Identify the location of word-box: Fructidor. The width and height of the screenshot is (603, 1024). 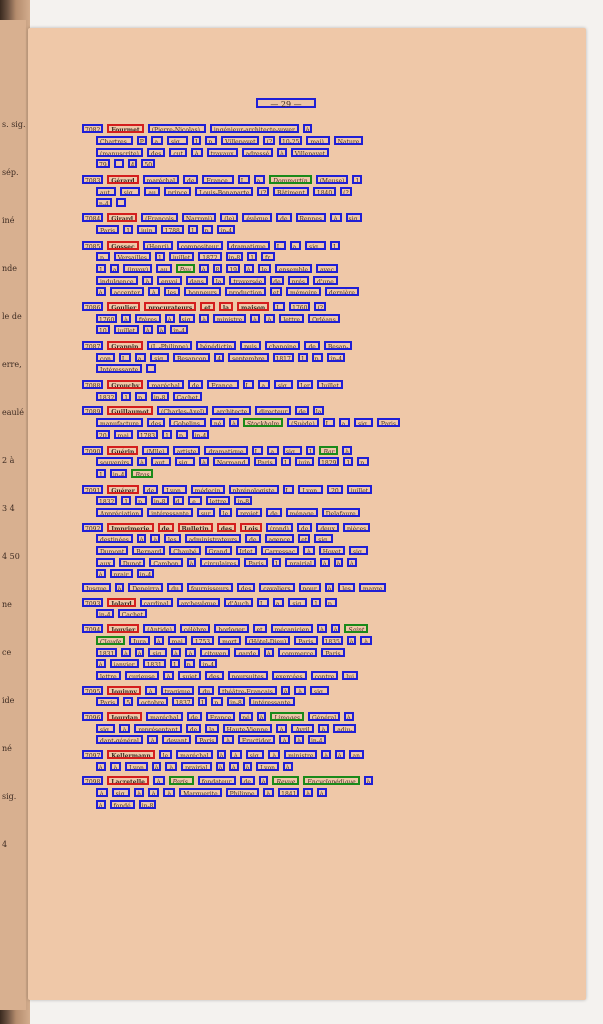
(256, 740).